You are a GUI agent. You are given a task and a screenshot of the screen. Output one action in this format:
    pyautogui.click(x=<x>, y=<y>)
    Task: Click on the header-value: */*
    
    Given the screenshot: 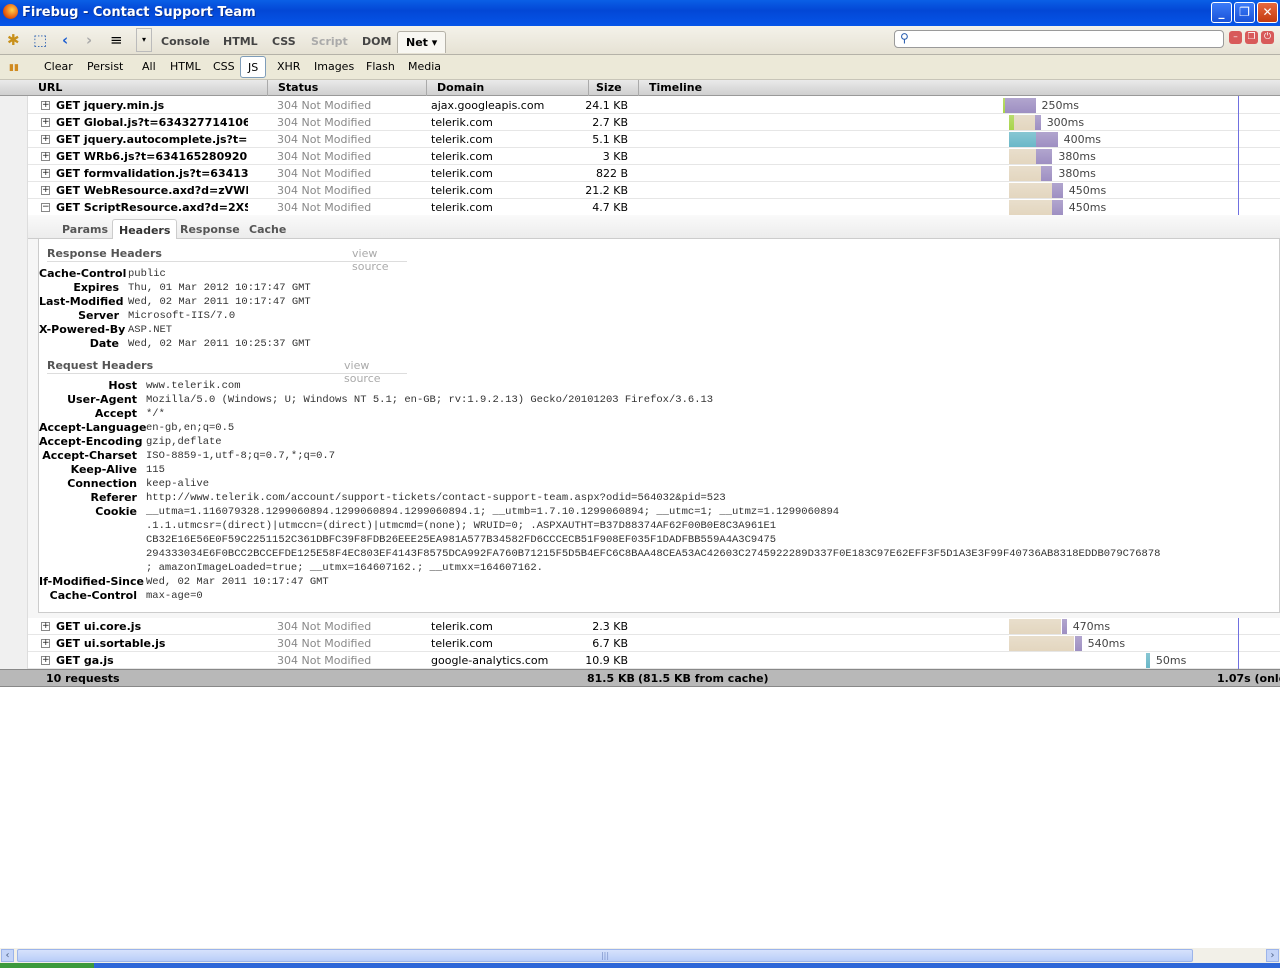 What is the action you would take?
    pyautogui.click(x=155, y=414)
    